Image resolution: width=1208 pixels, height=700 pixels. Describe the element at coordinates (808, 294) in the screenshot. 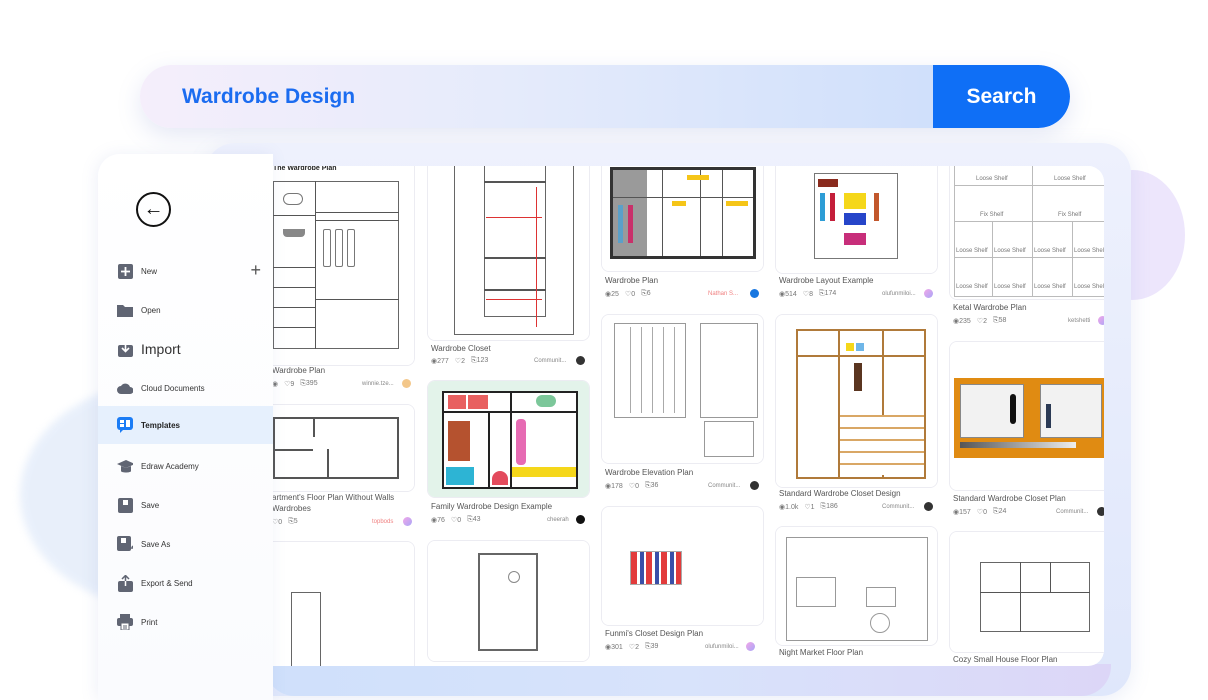

I see `template-stats: ◉514 ♡8 ⎘174` at that location.